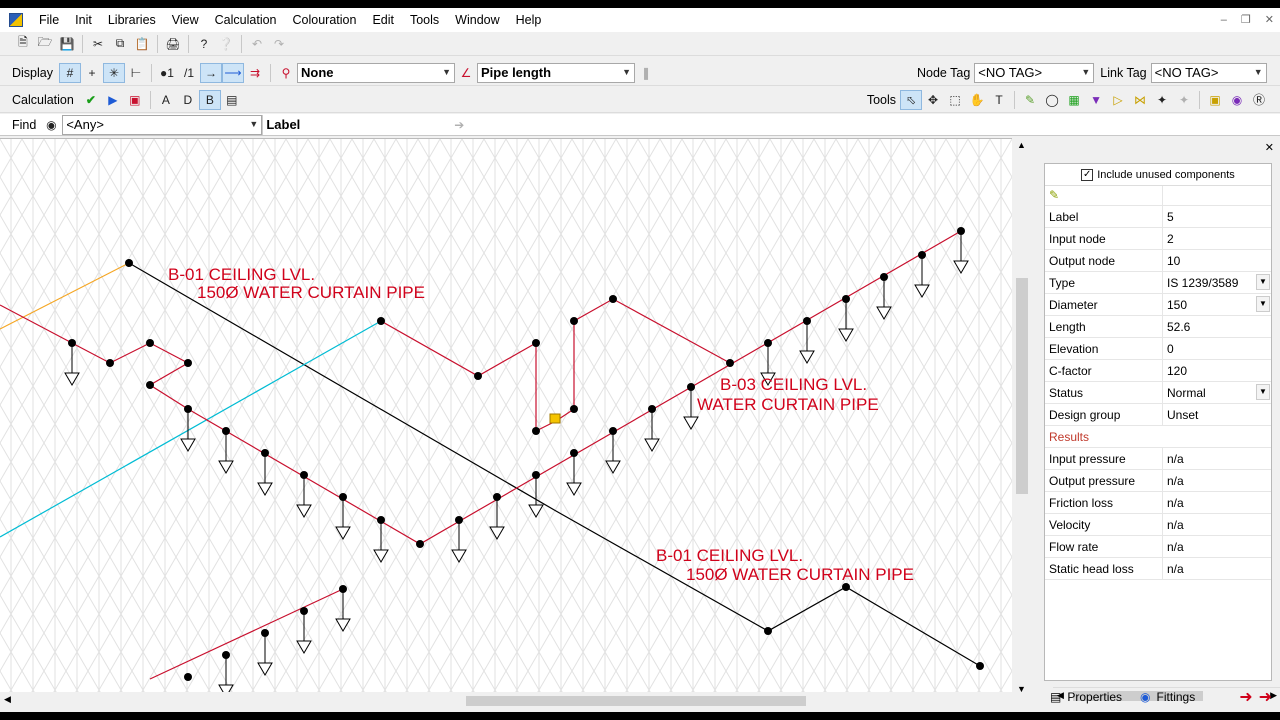 This screenshot has height=720, width=1280. What do you see at coordinates (1265, 697) in the screenshot?
I see `next-arrow-icon: ➜` at bounding box center [1265, 697].